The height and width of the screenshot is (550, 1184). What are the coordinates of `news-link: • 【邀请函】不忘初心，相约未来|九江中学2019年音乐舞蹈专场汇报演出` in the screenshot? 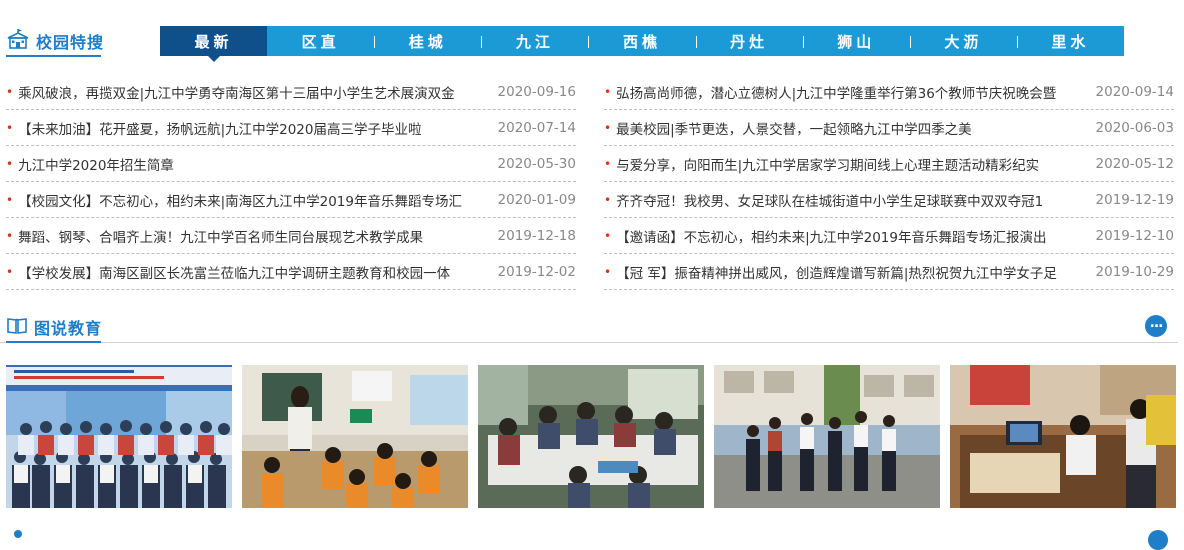 It's located at (825, 236).